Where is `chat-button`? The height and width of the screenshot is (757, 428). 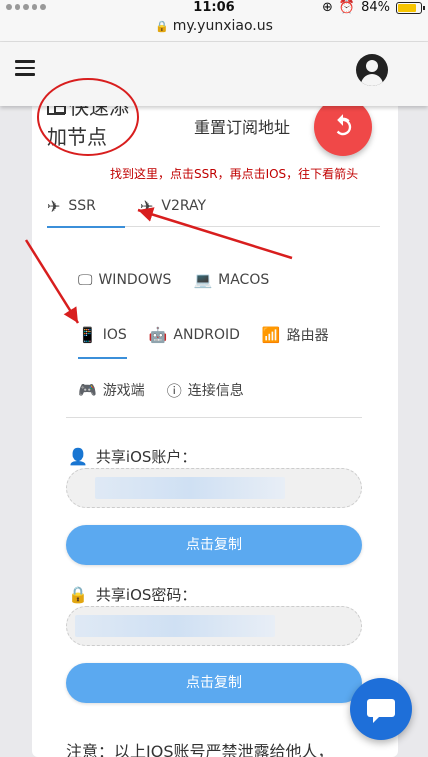
chat-button is located at coordinates (381, 709).